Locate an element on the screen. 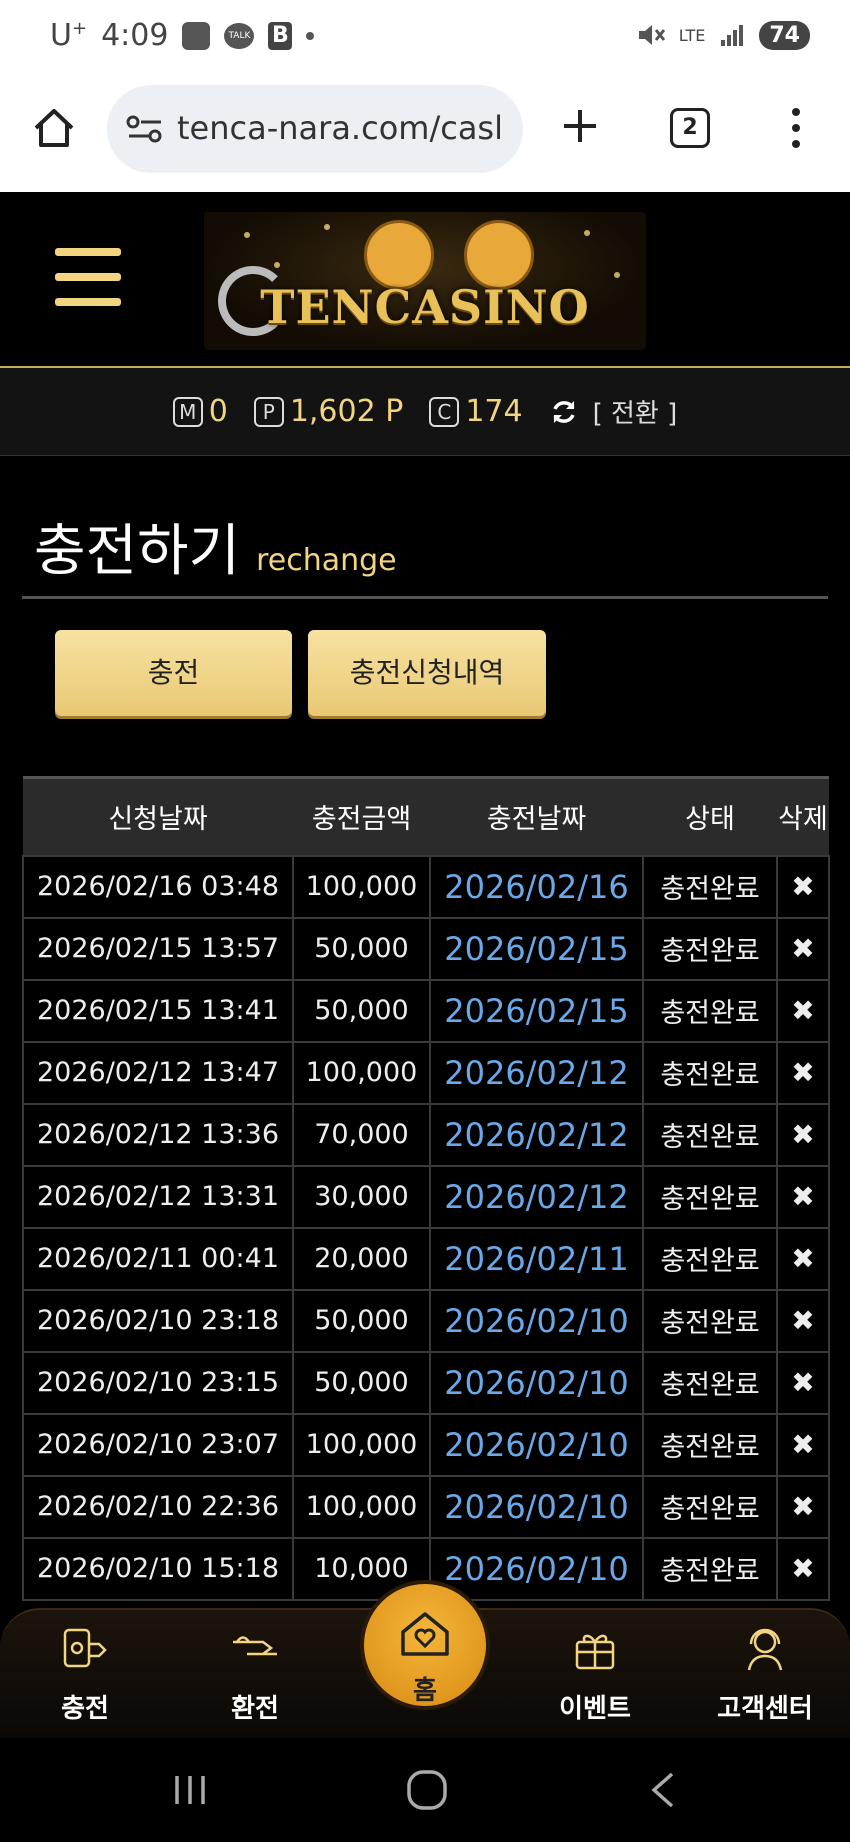 Image resolution: width=850 pixels, height=1842 pixels. nav-charge-label: 충전 is located at coordinates (85, 1709).